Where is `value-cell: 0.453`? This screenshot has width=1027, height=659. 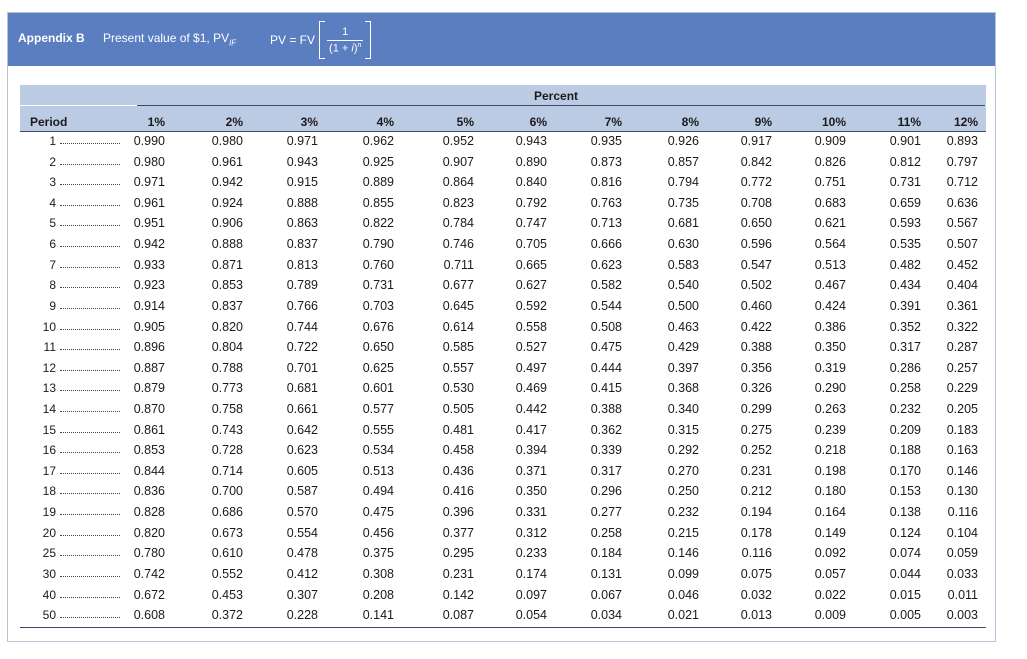 value-cell: 0.453 is located at coordinates (227, 595).